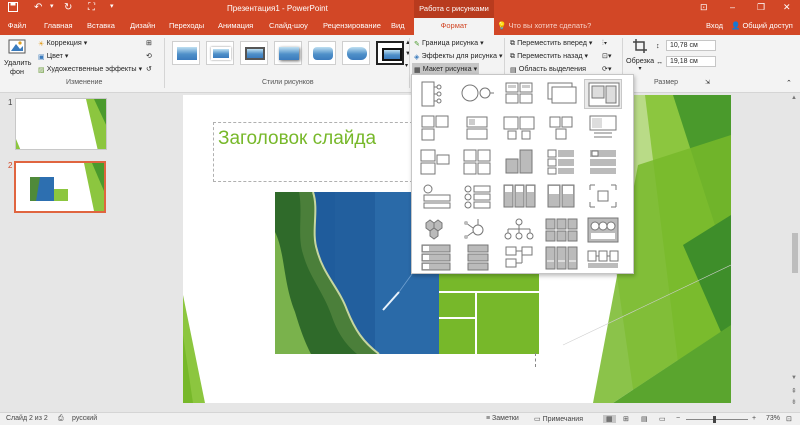 Image resolution: width=800 pixels, height=425 pixels. Describe the element at coordinates (454, 26) in the screenshot. I see `tab-format: Формат` at that location.